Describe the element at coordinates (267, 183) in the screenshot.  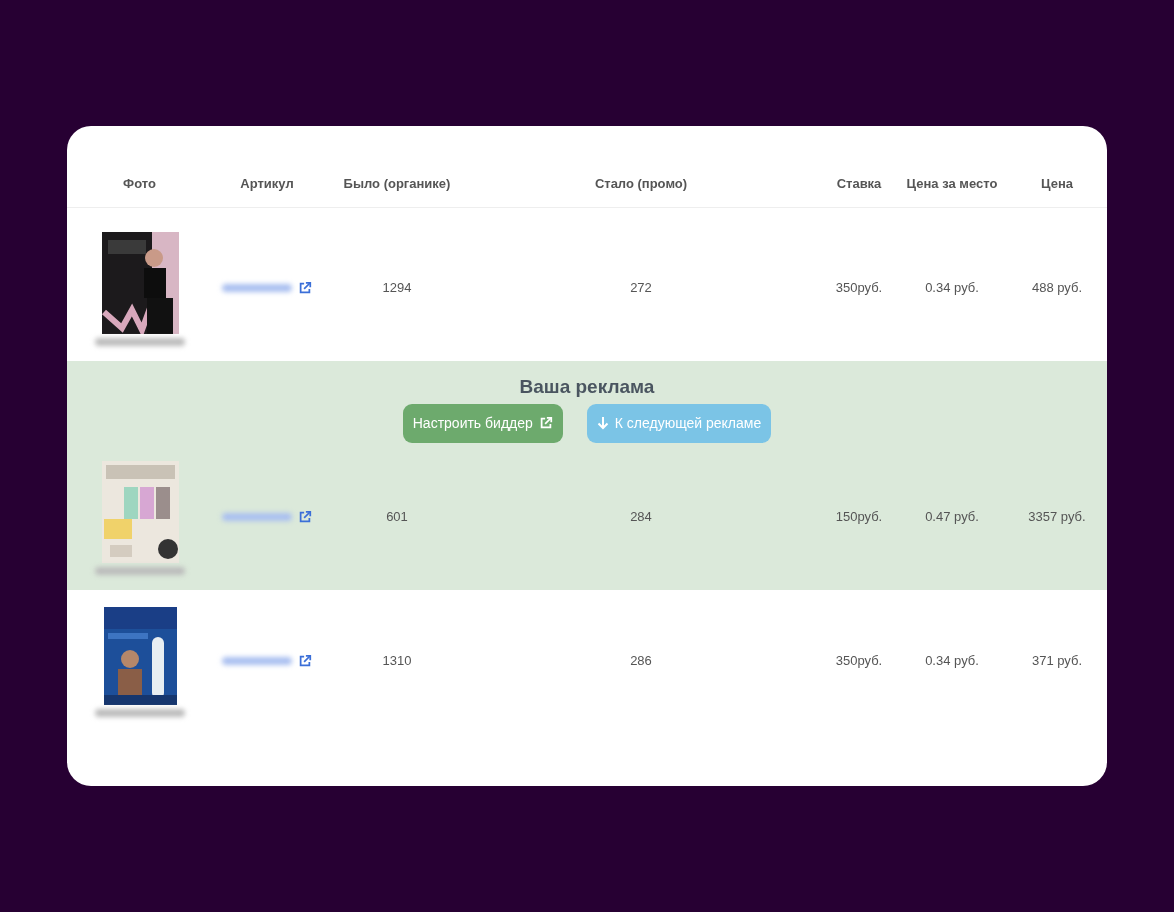
I see `column-header: Артикул` at that location.